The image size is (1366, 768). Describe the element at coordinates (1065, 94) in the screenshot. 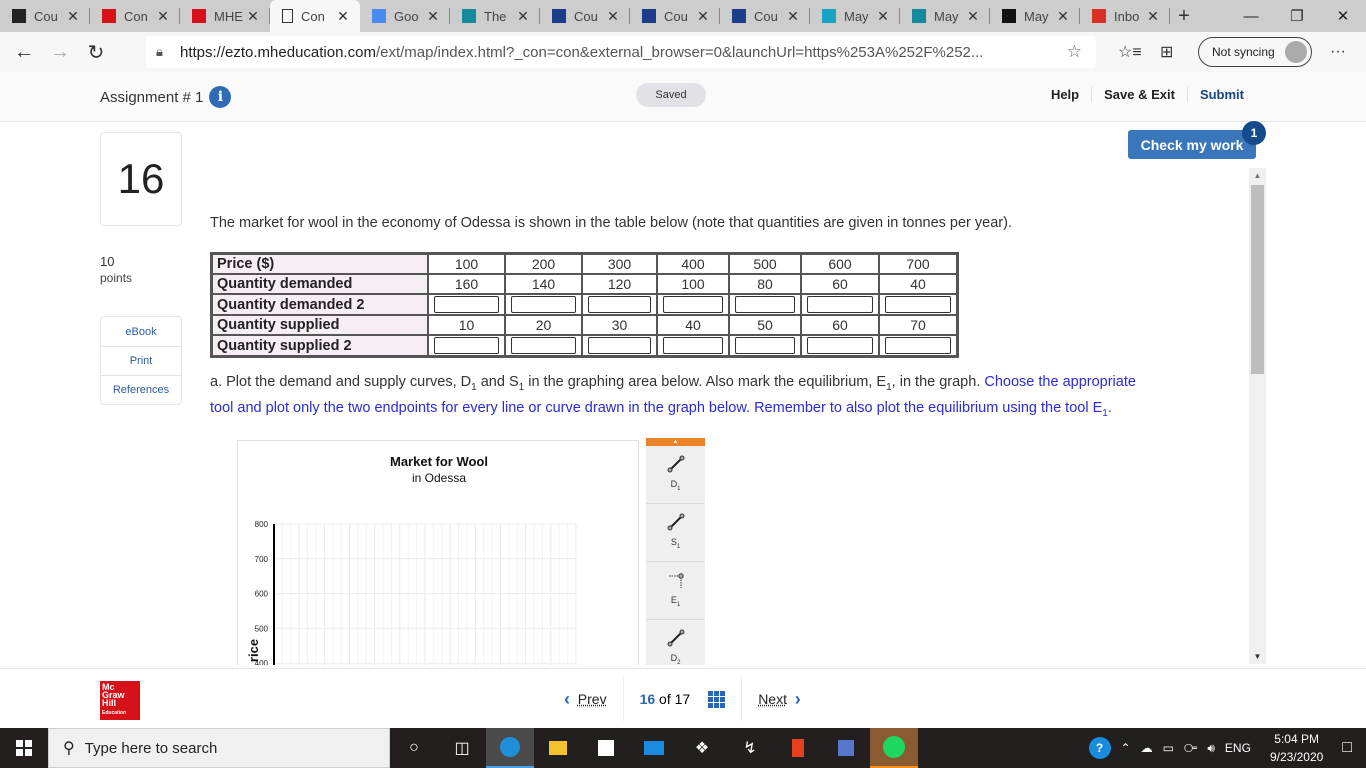

I see `help-link: Help` at that location.